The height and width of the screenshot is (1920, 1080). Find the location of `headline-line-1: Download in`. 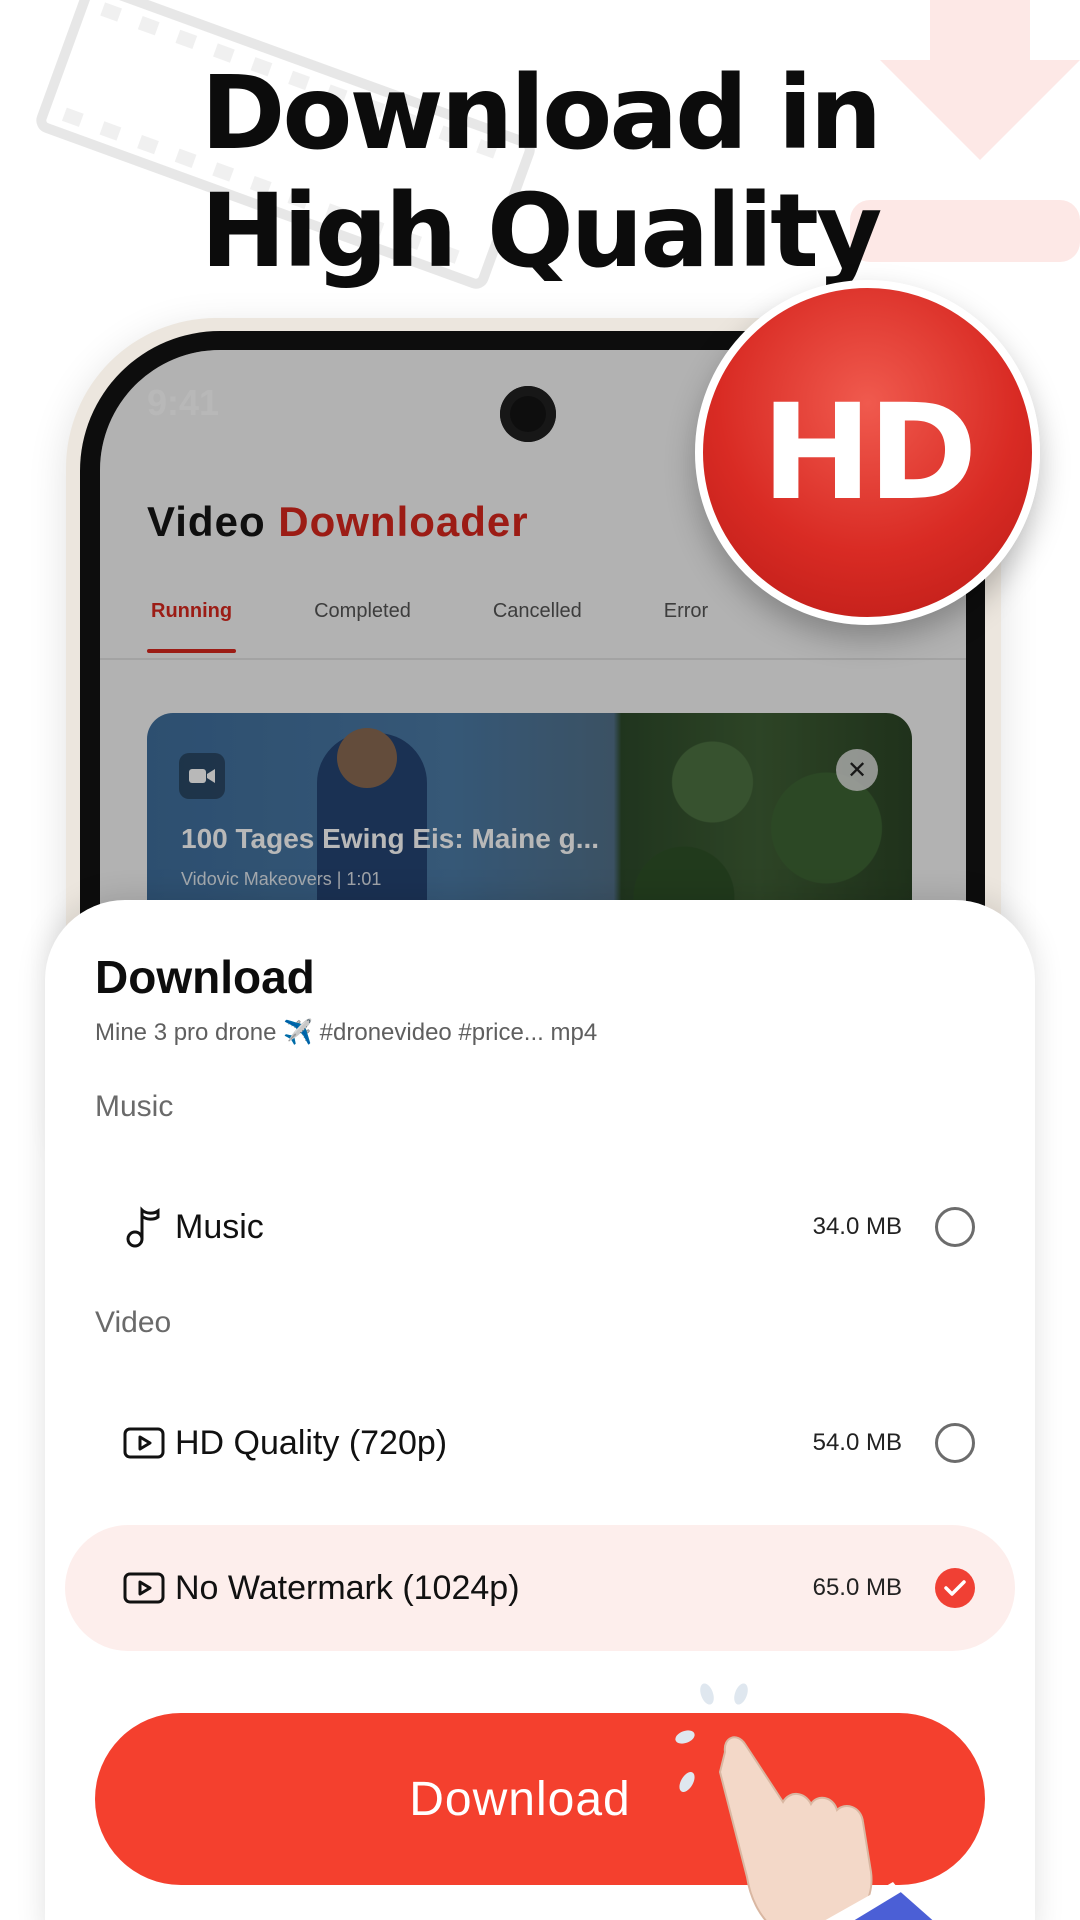

headline-line-1: Download in is located at coordinates (541, 113).